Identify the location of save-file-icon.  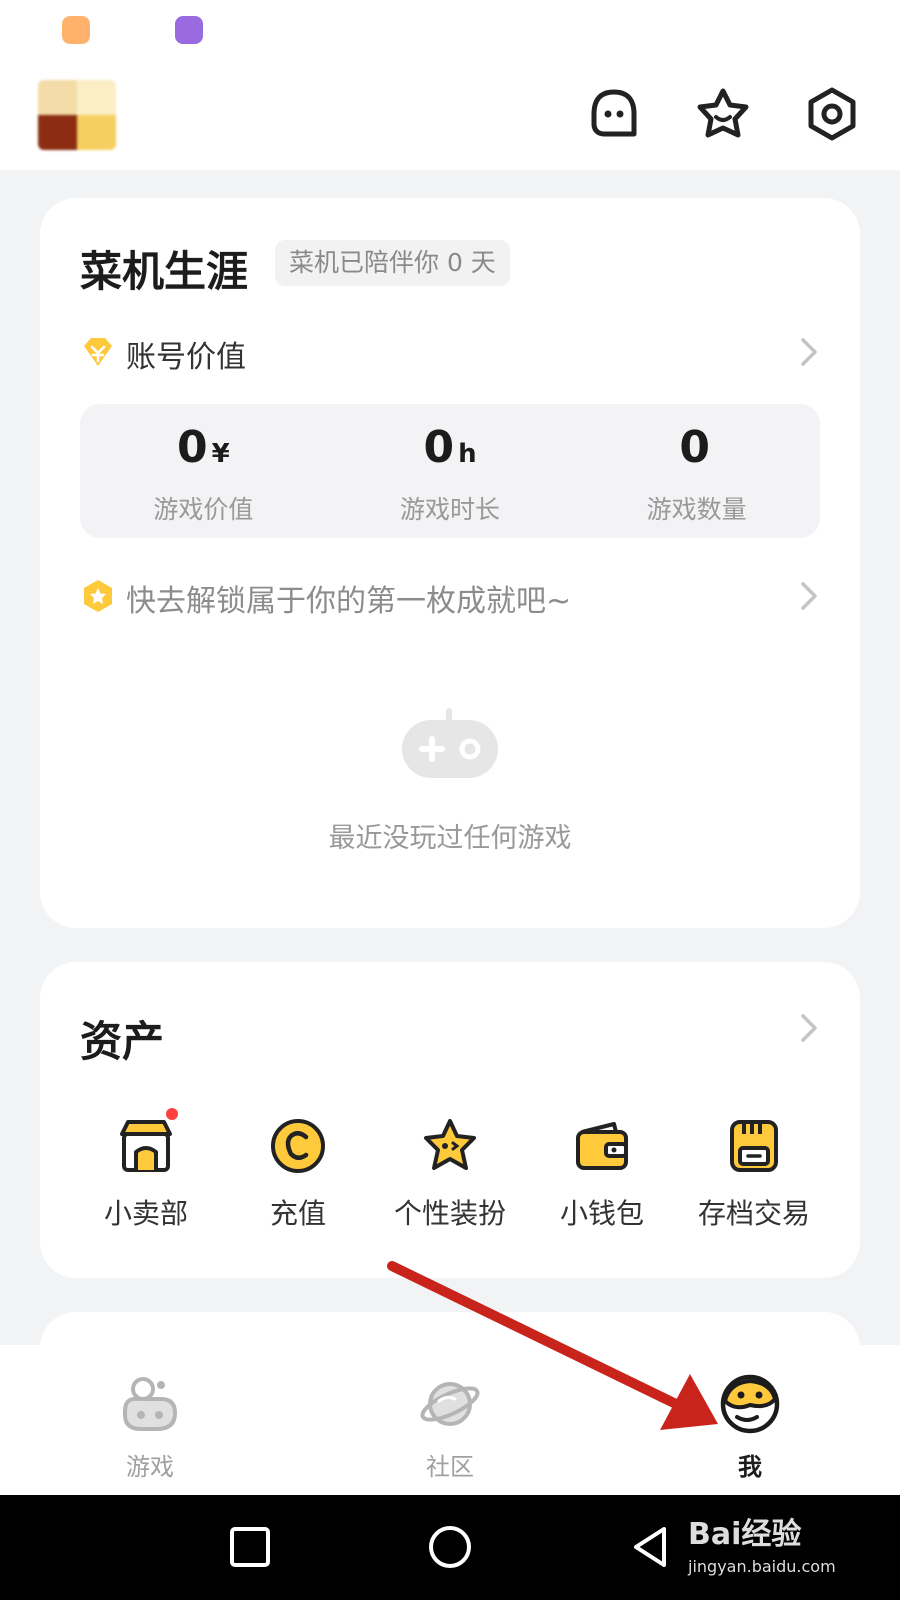
(754, 1146).